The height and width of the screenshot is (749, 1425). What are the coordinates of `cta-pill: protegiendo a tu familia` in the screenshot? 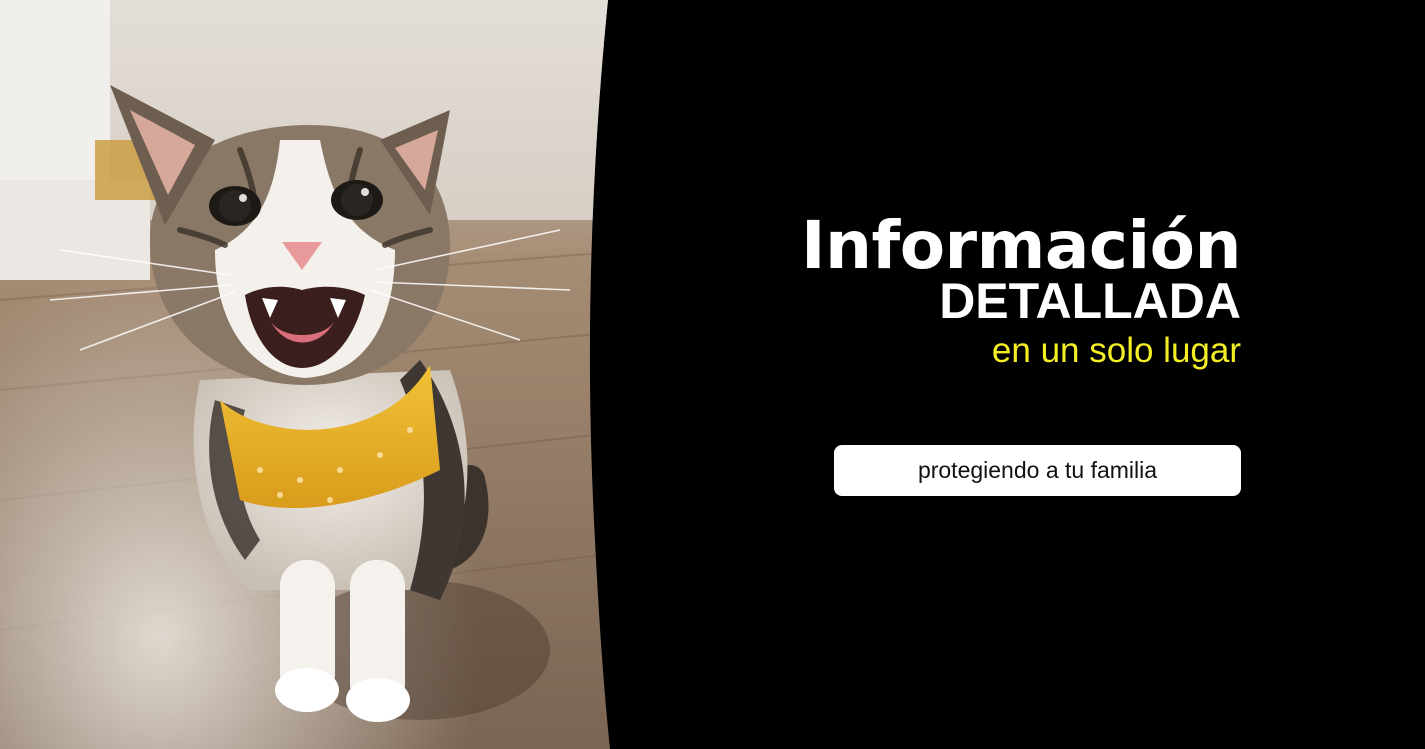 It's located at (1037, 470).